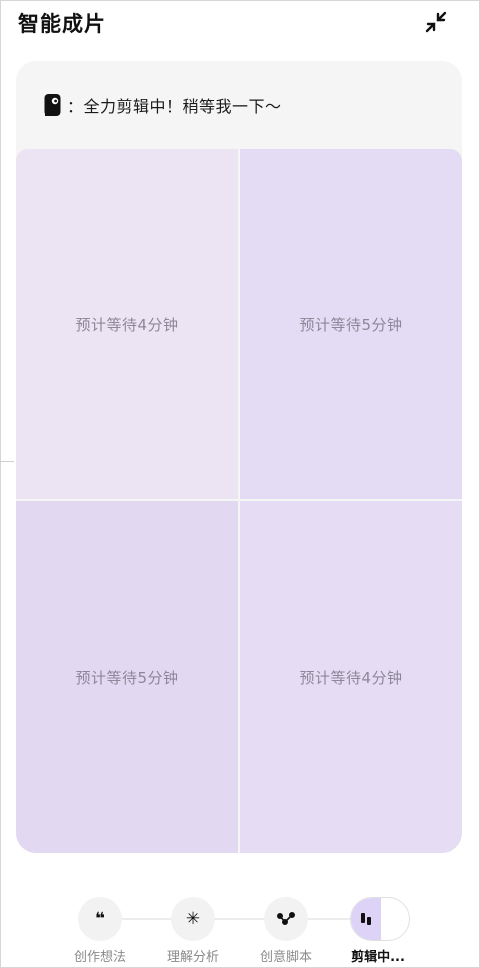  Describe the element at coordinates (192, 957) in the screenshot. I see `step-label: 理解分析` at that location.